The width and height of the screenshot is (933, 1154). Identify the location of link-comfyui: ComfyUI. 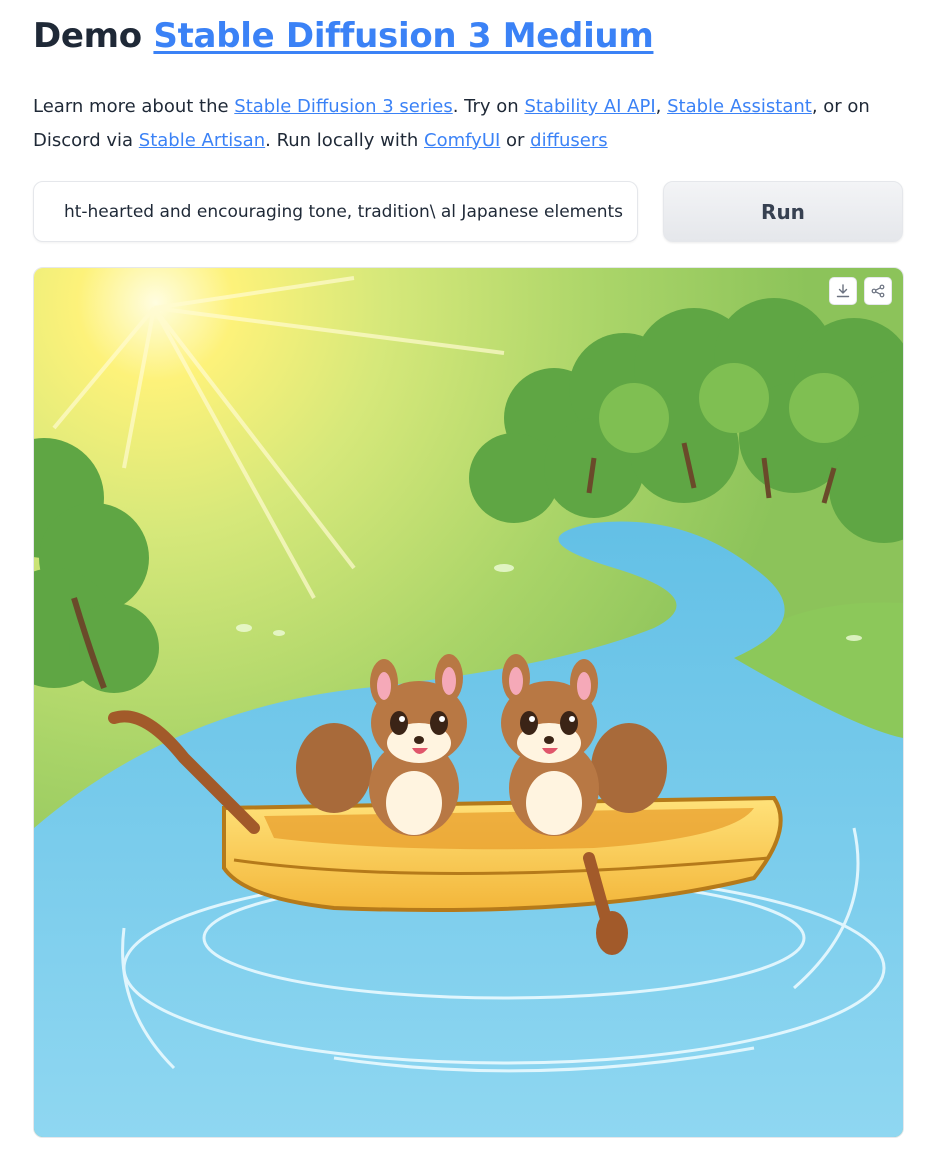
(462, 140).